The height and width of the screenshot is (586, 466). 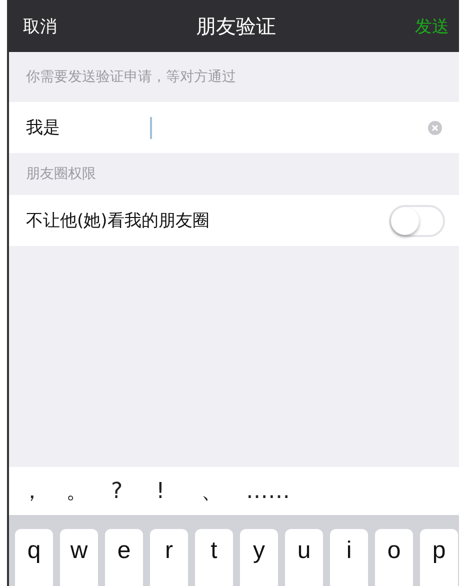 I want to click on toggle-switch, so click(x=417, y=220).